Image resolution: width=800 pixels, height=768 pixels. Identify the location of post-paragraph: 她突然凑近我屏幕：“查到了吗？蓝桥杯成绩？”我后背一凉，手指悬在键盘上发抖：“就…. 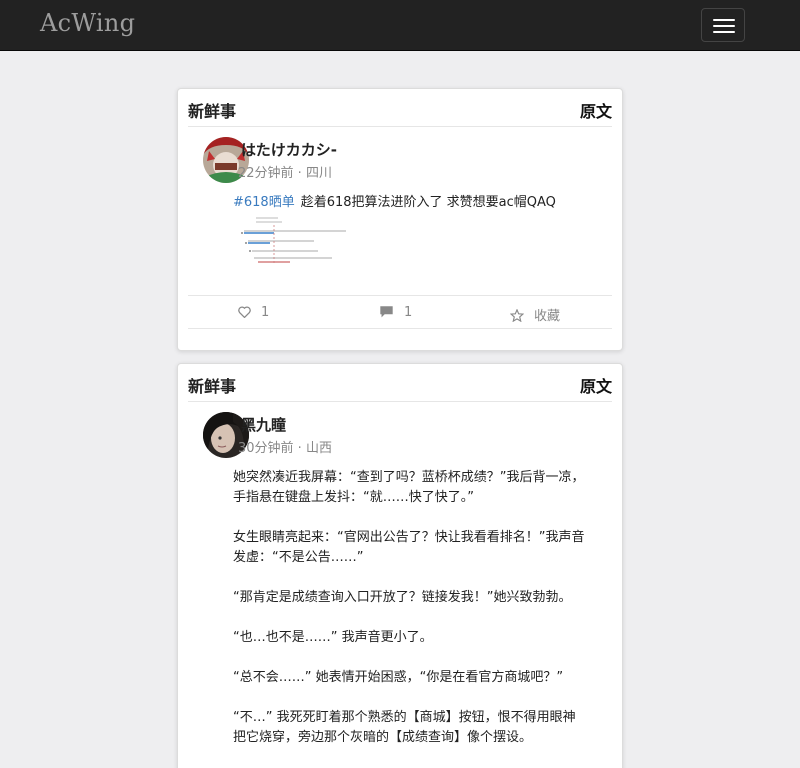
(409, 487).